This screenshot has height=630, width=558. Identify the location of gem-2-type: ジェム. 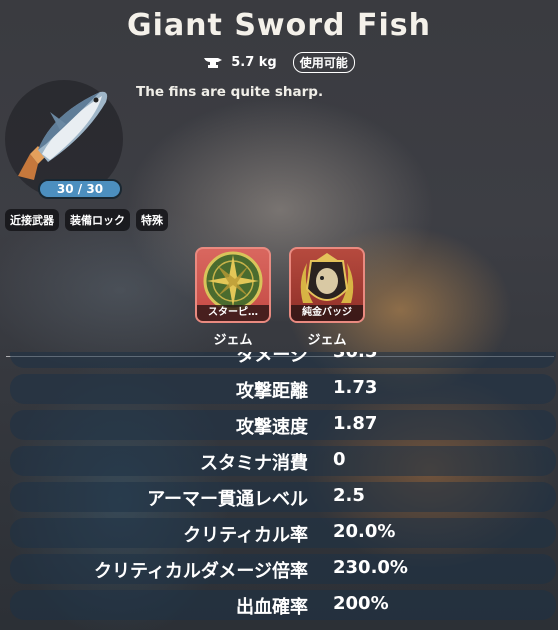
(327, 340).